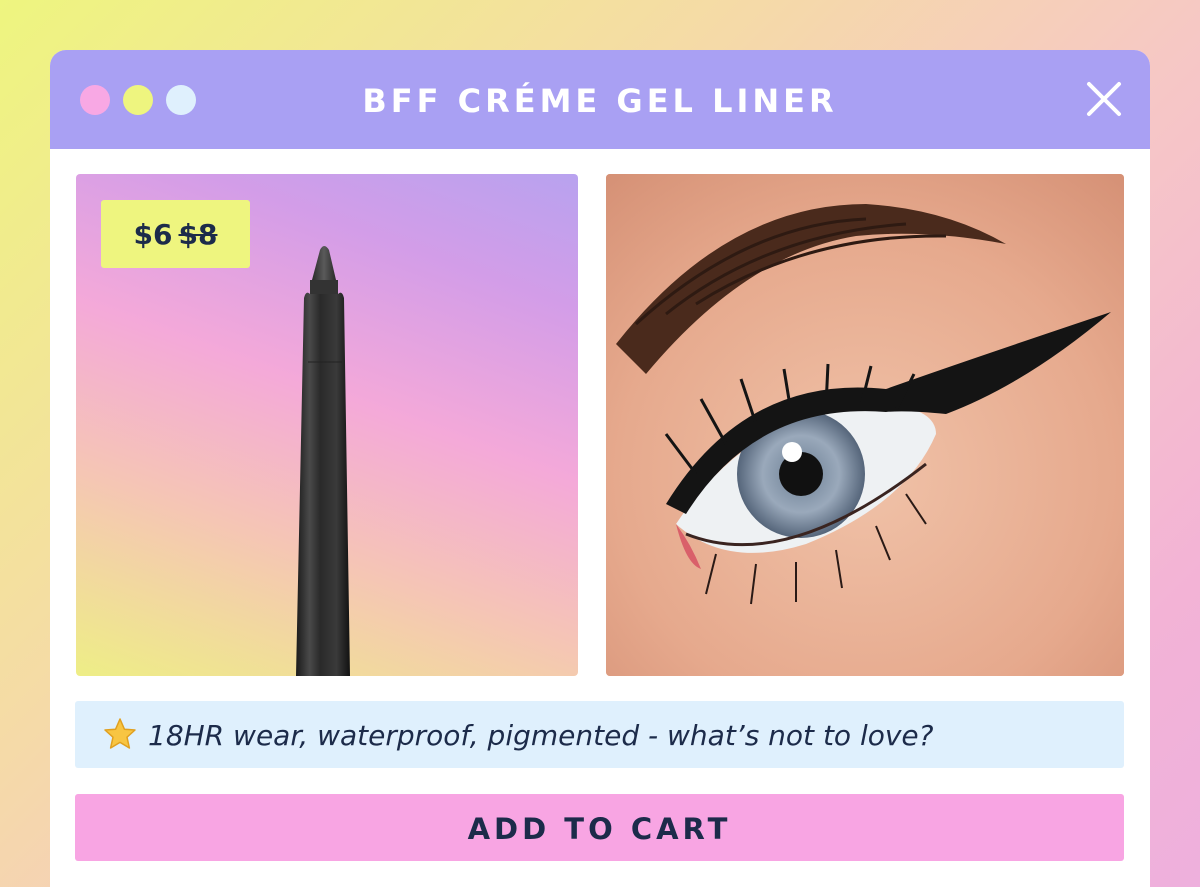 The width and height of the screenshot is (1200, 887). What do you see at coordinates (599, 827) in the screenshot?
I see `add-to-cart-button: ADD TO CART` at bounding box center [599, 827].